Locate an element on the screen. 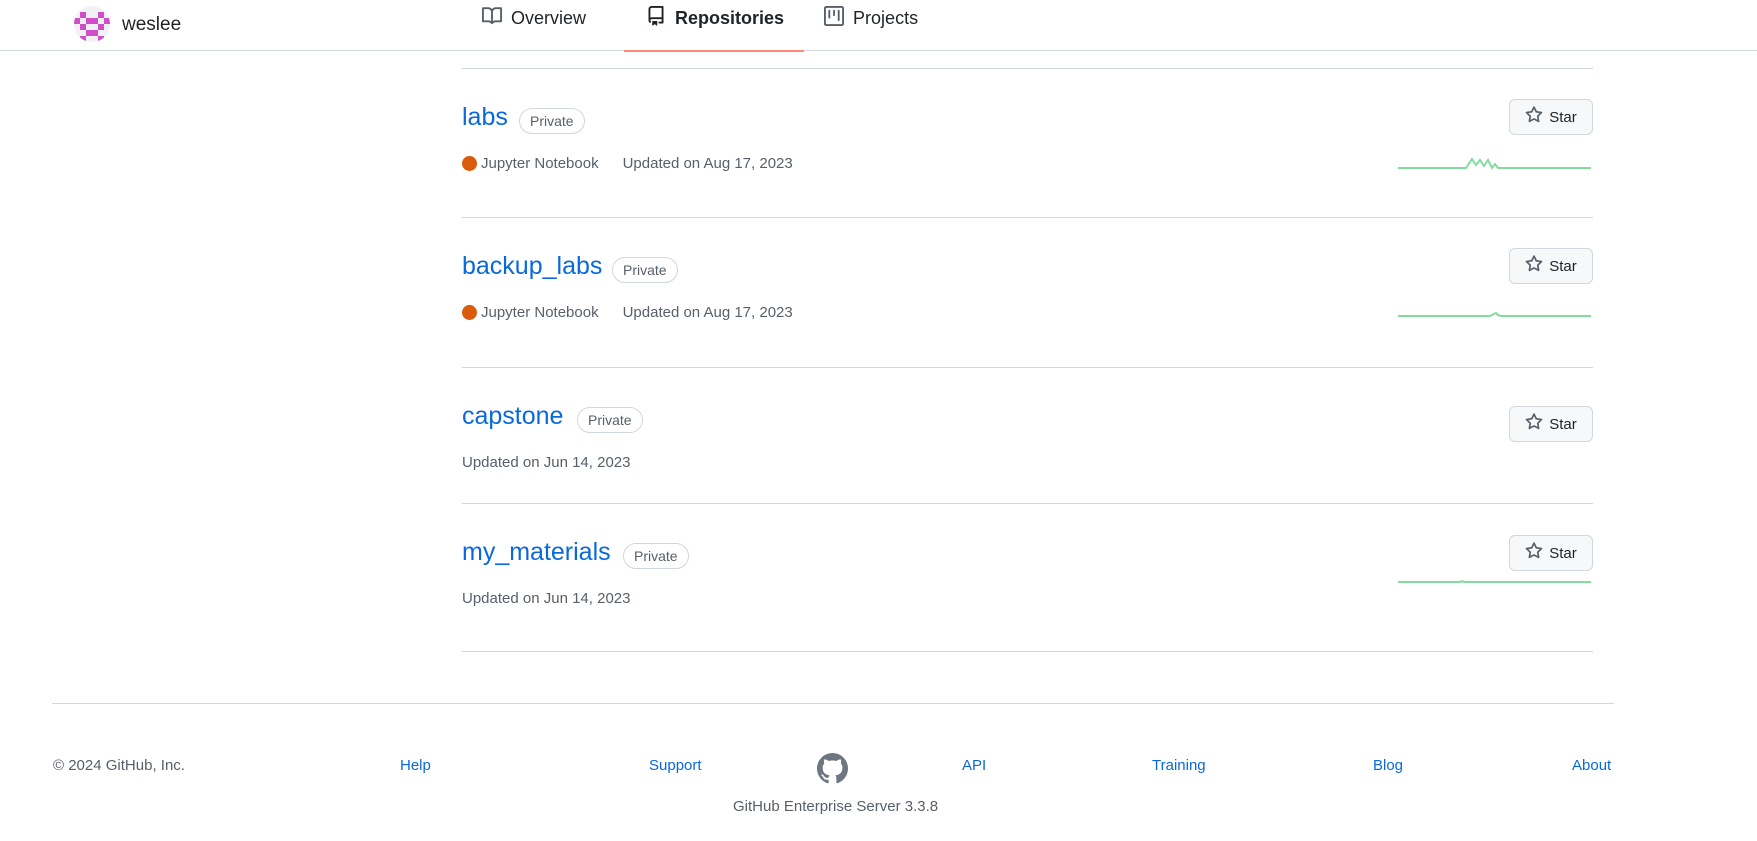 The image size is (1757, 841). repo-name-link: capstone is located at coordinates (512, 416).